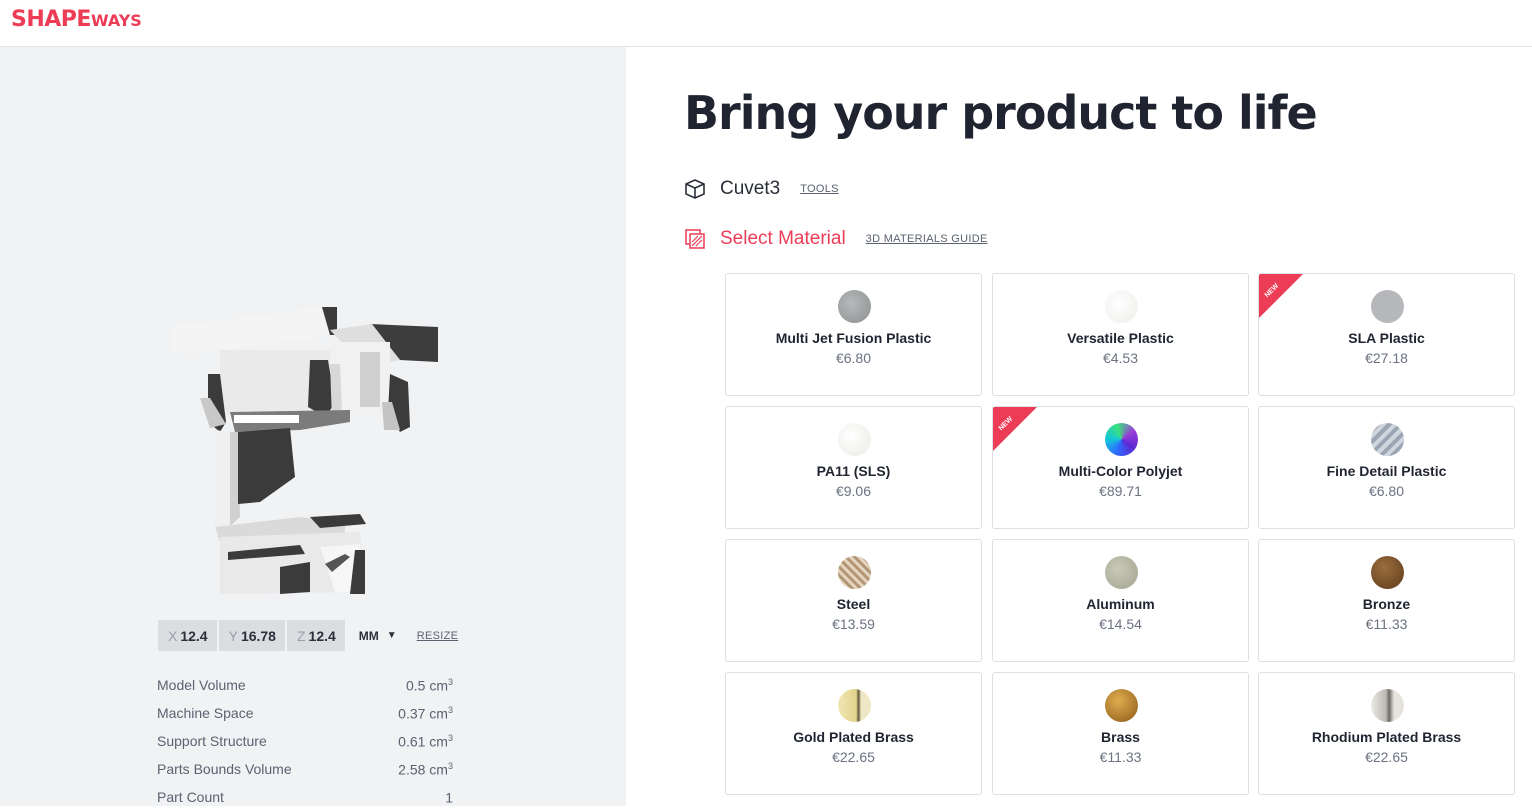 The image size is (1532, 811). Describe the element at coordinates (783, 238) in the screenshot. I see `select-material-title: Select Material` at that location.